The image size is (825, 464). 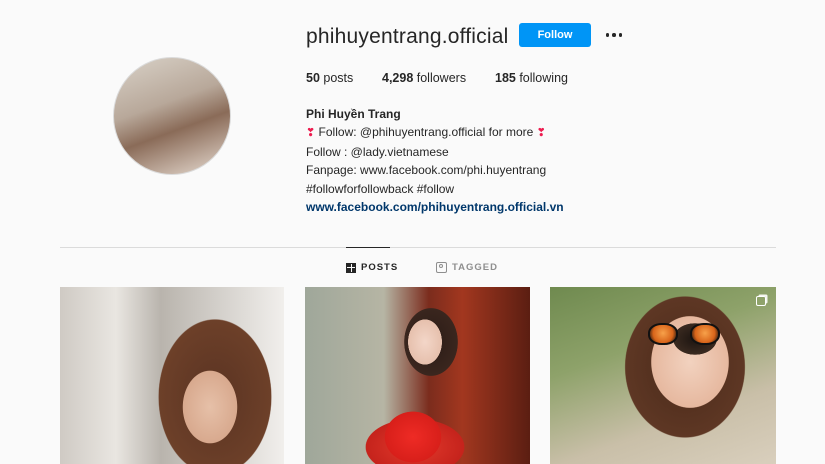 What do you see at coordinates (505, 78) in the screenshot?
I see `following-count: 185` at bounding box center [505, 78].